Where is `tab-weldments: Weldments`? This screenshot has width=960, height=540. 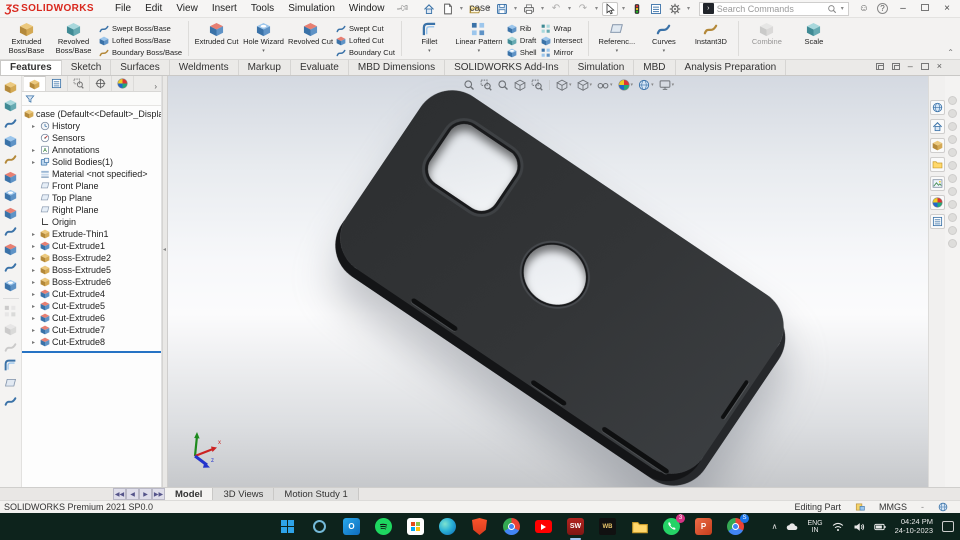
tab-weldments: Weldments is located at coordinates (204, 67).